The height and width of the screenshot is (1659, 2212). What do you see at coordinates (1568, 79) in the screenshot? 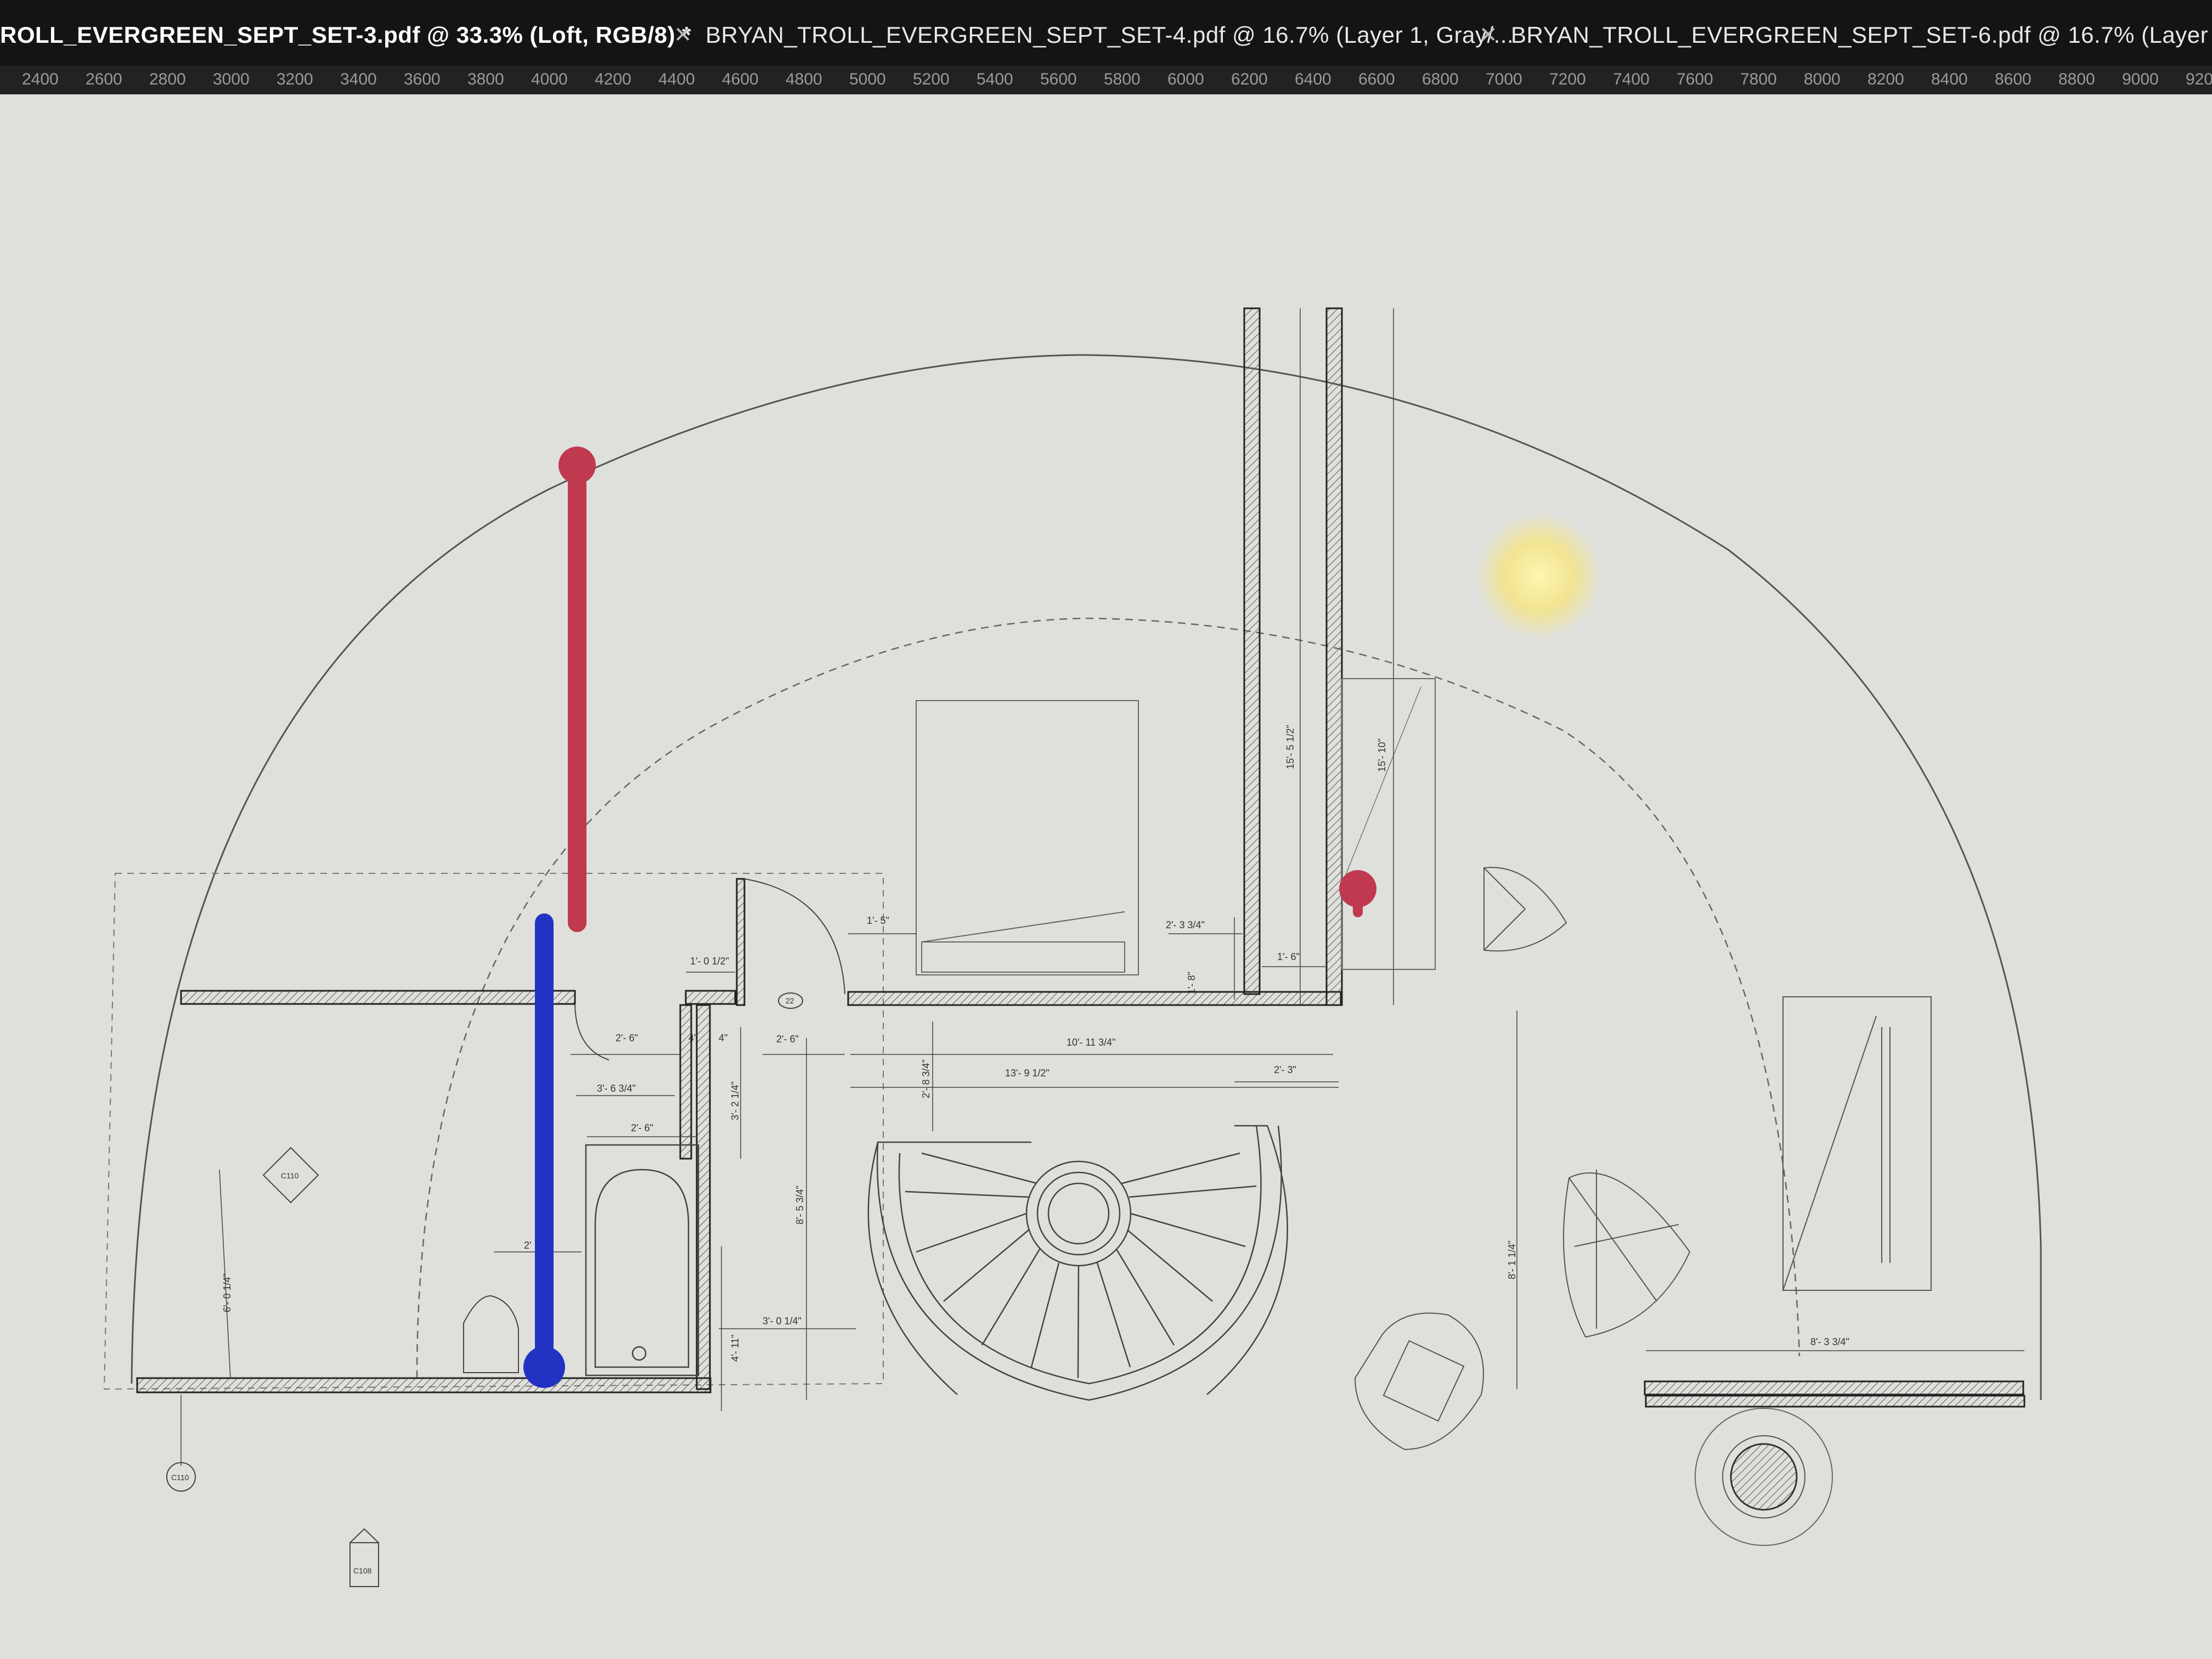
I see `ruler-tick-label: 7200` at bounding box center [1568, 79].